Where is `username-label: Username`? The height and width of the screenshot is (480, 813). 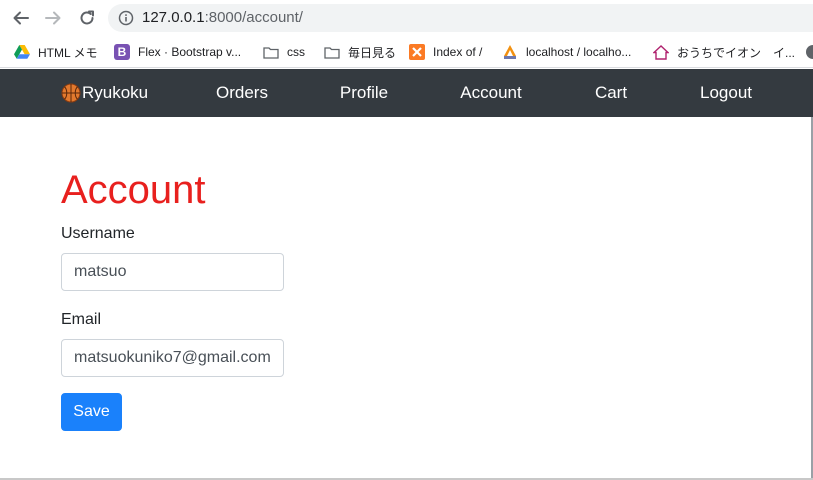
username-label: Username is located at coordinates (98, 233).